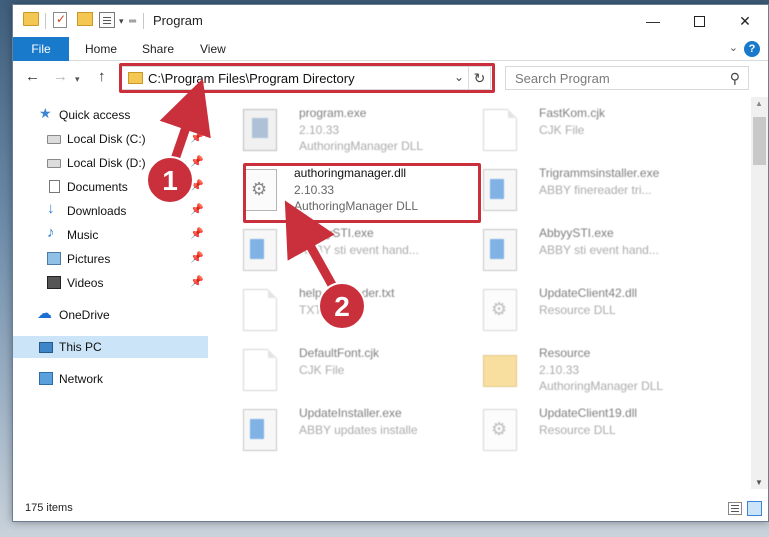 The height and width of the screenshot is (537, 769). I want to click on file-name: FastKom.cjk, so click(572, 113).